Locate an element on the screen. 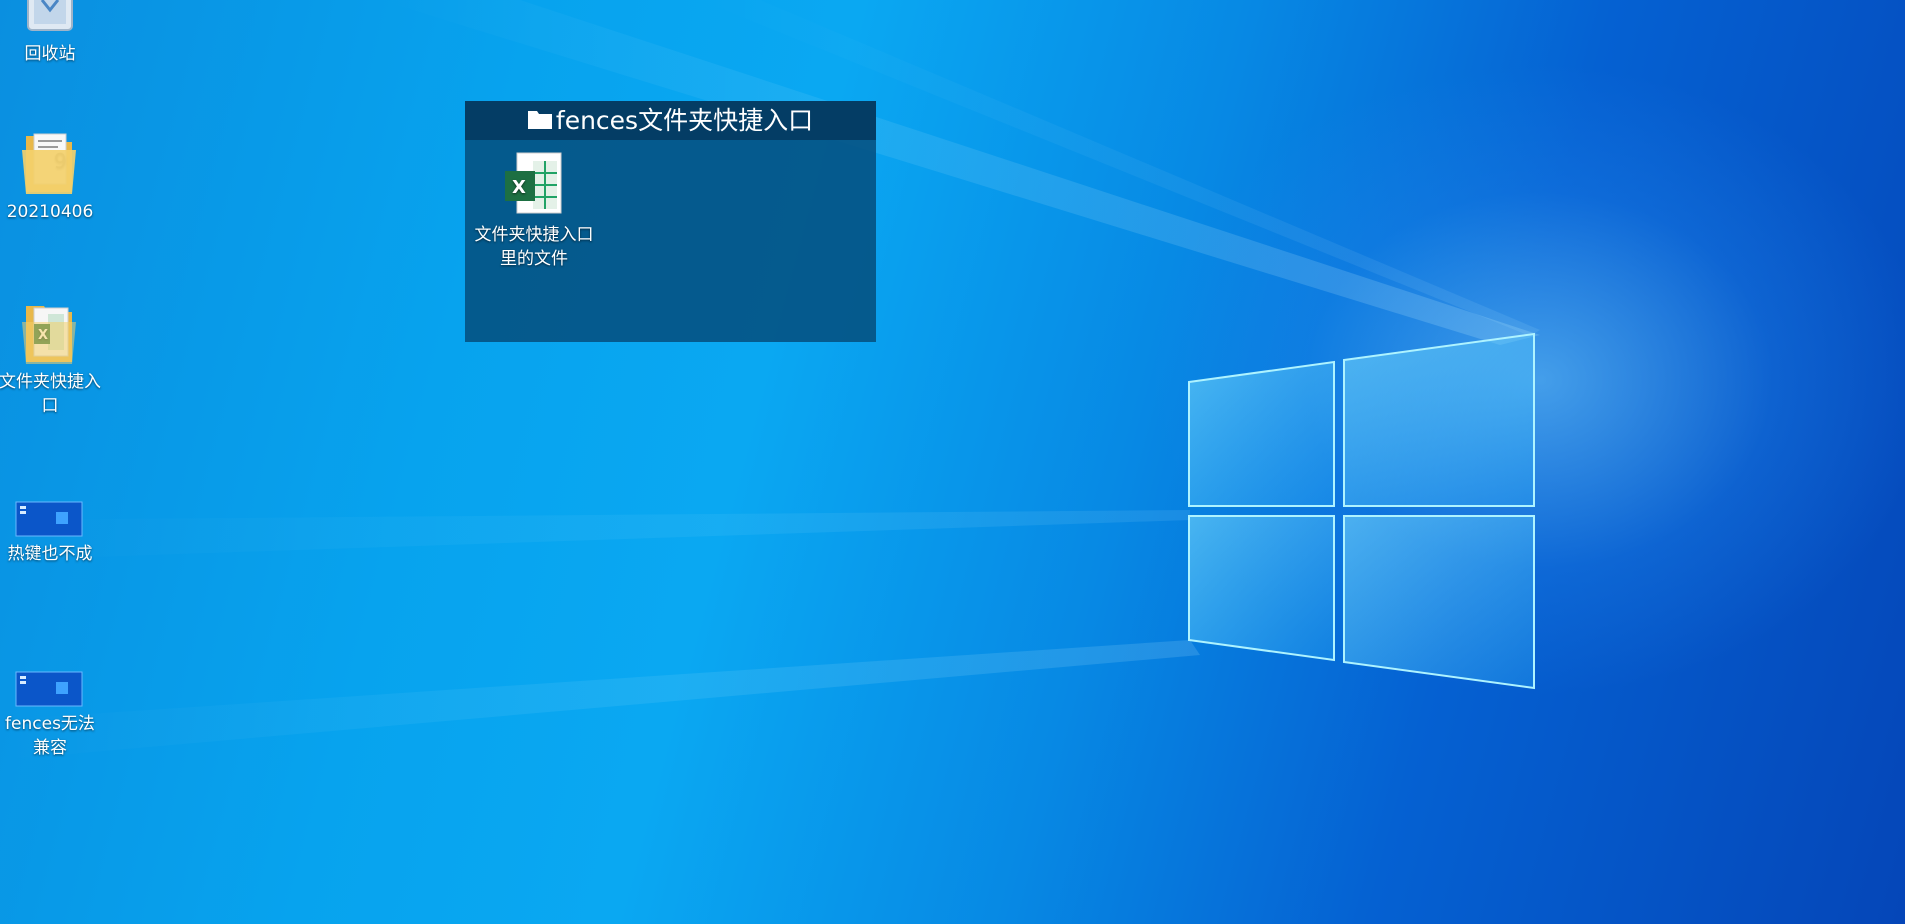 The width and height of the screenshot is (1905, 924). fence-header: fences文件夹快捷入口 is located at coordinates (670, 120).